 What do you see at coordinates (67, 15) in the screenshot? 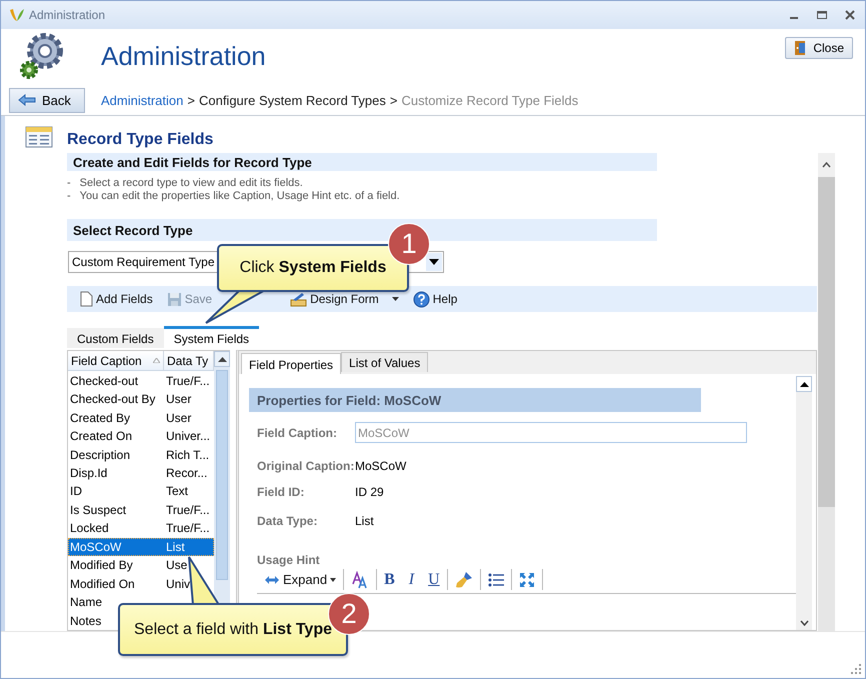
I see `window-title: Administration` at bounding box center [67, 15].